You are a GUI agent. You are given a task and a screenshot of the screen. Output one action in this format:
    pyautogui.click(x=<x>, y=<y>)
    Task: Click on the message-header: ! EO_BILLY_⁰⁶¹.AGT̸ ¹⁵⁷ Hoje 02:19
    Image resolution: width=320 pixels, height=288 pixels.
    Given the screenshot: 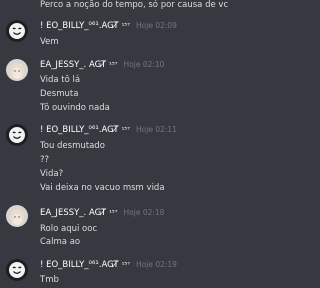 What is the action you would take?
    pyautogui.click(x=108, y=265)
    